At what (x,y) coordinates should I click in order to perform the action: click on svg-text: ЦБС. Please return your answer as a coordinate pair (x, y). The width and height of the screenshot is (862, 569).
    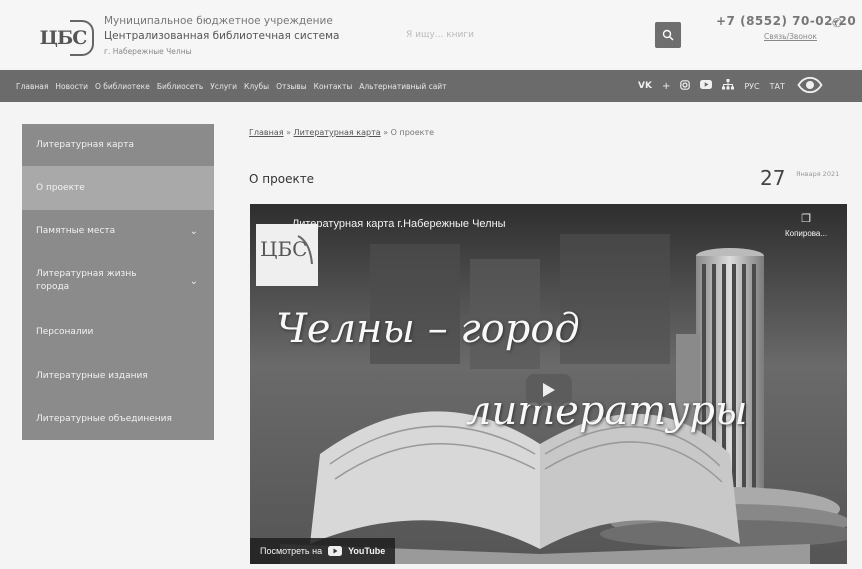
    Looking at the image, I should click on (283, 249).